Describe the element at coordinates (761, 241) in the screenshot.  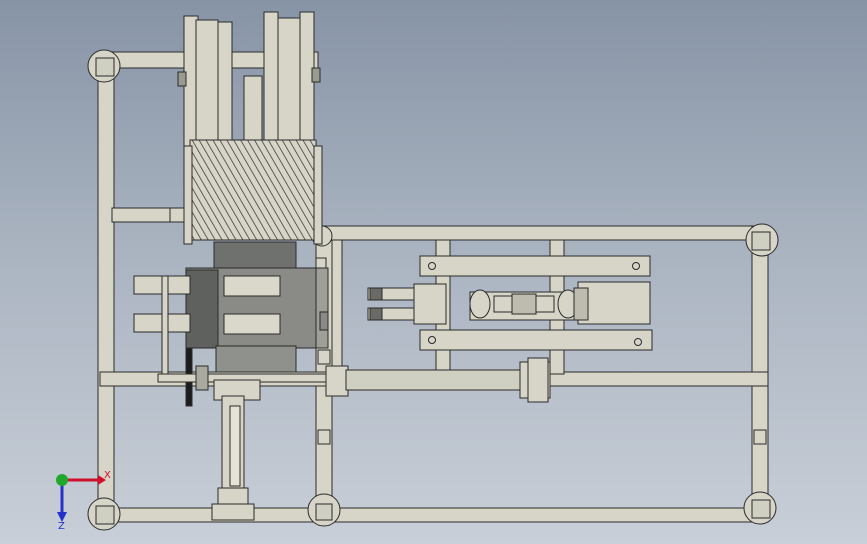
I see `foot-top-right-block` at that location.